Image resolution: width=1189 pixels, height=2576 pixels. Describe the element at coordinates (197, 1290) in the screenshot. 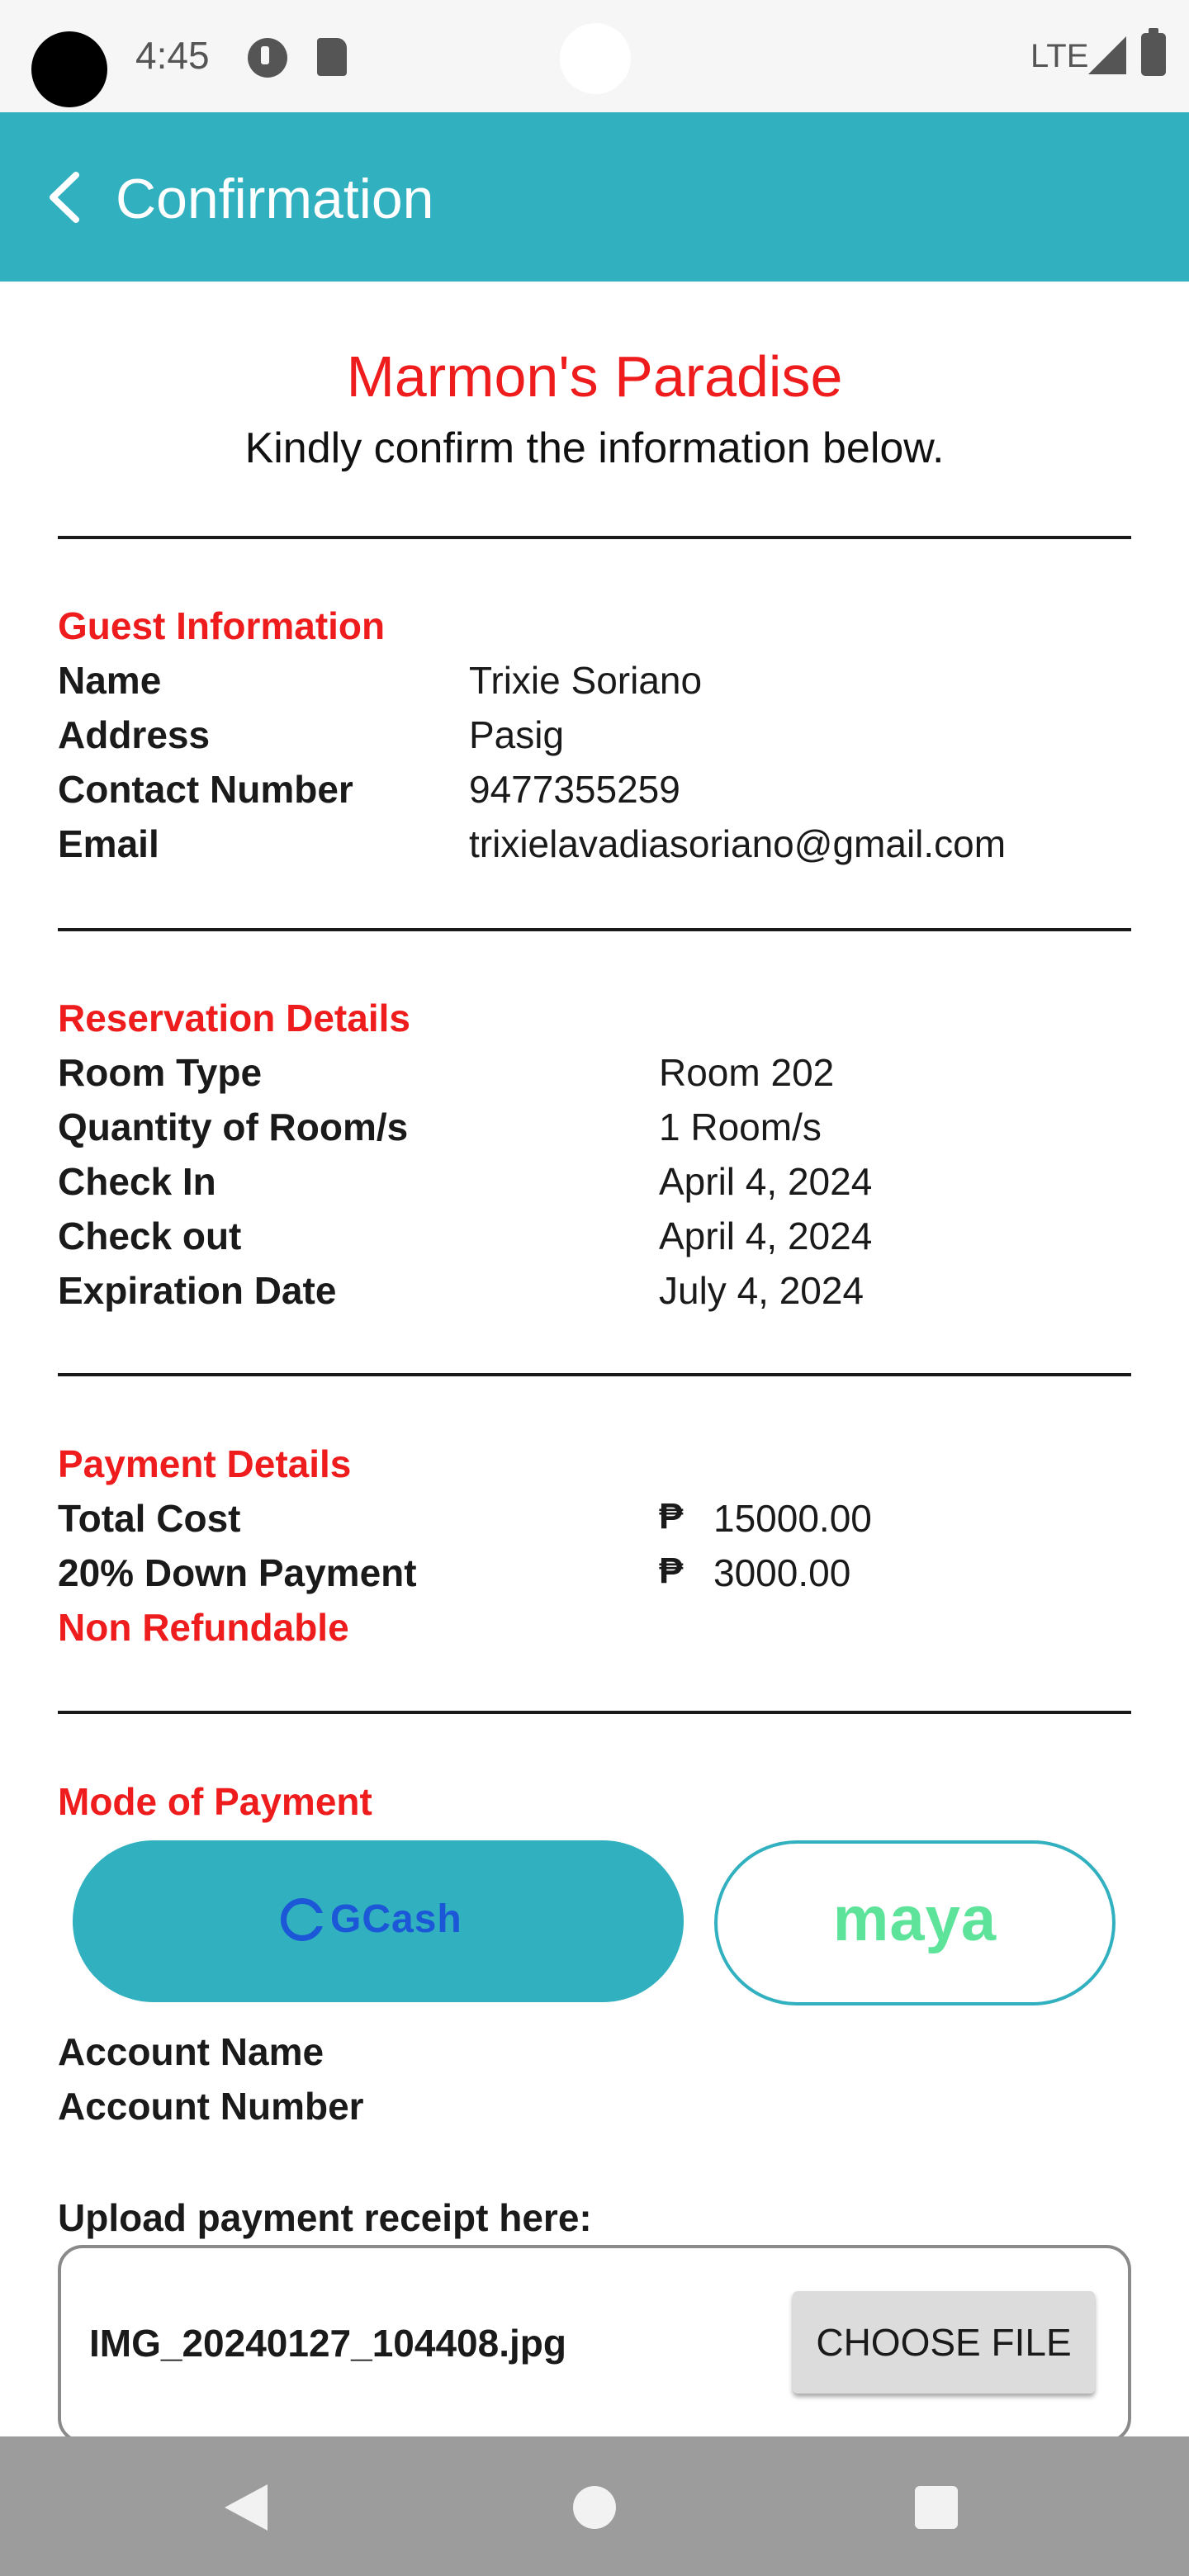

I see `expiration-label: Expiration Date` at that location.